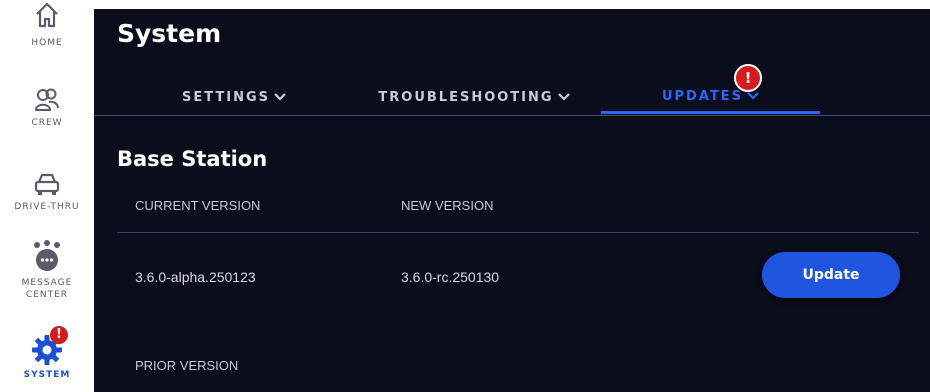 The image size is (930, 392). Describe the element at coordinates (47, 184) in the screenshot. I see `car-icon` at that location.